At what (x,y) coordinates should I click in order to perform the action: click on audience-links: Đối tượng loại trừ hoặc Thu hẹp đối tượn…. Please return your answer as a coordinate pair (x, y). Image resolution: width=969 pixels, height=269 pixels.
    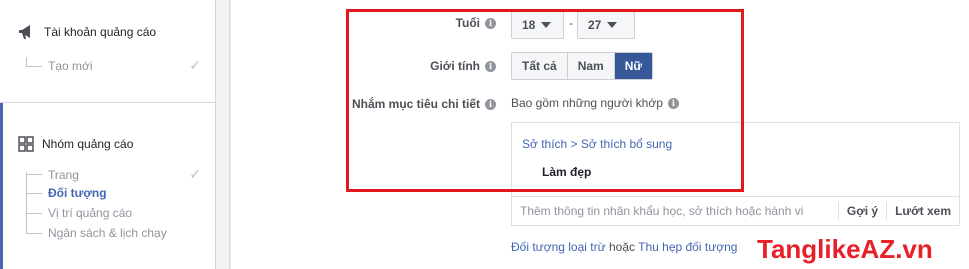
    Looking at the image, I should click on (624, 247).